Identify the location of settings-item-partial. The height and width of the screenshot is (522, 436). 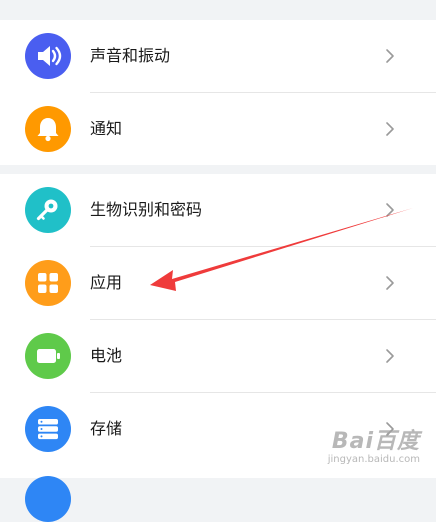
(218, 494).